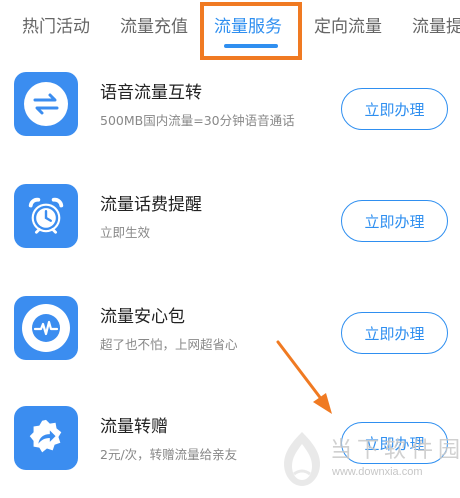 Image resolution: width=460 pixels, height=498 pixels. Describe the element at coordinates (46, 328) in the screenshot. I see `pulse-icon` at that location.